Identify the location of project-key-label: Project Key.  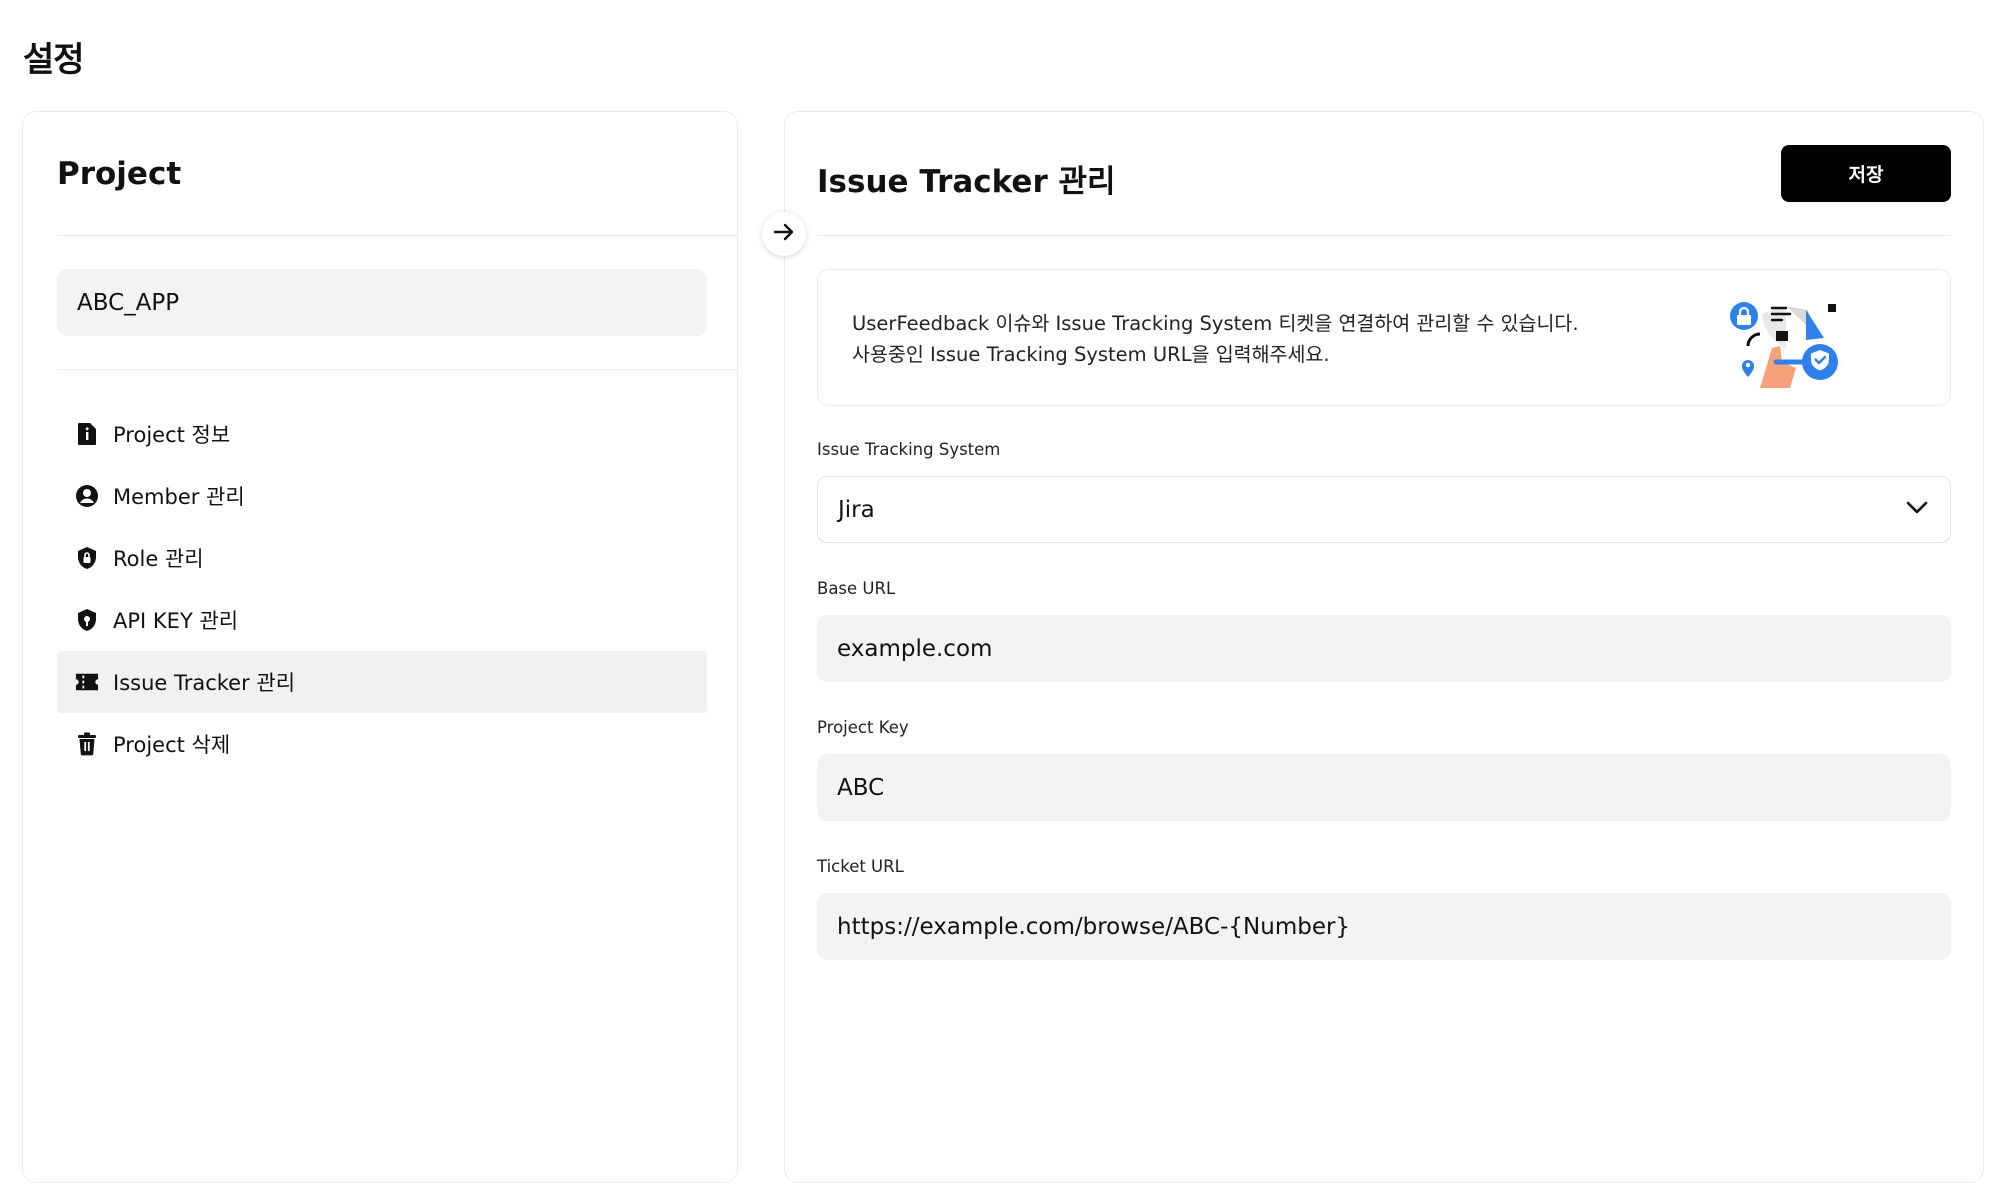
(863, 727).